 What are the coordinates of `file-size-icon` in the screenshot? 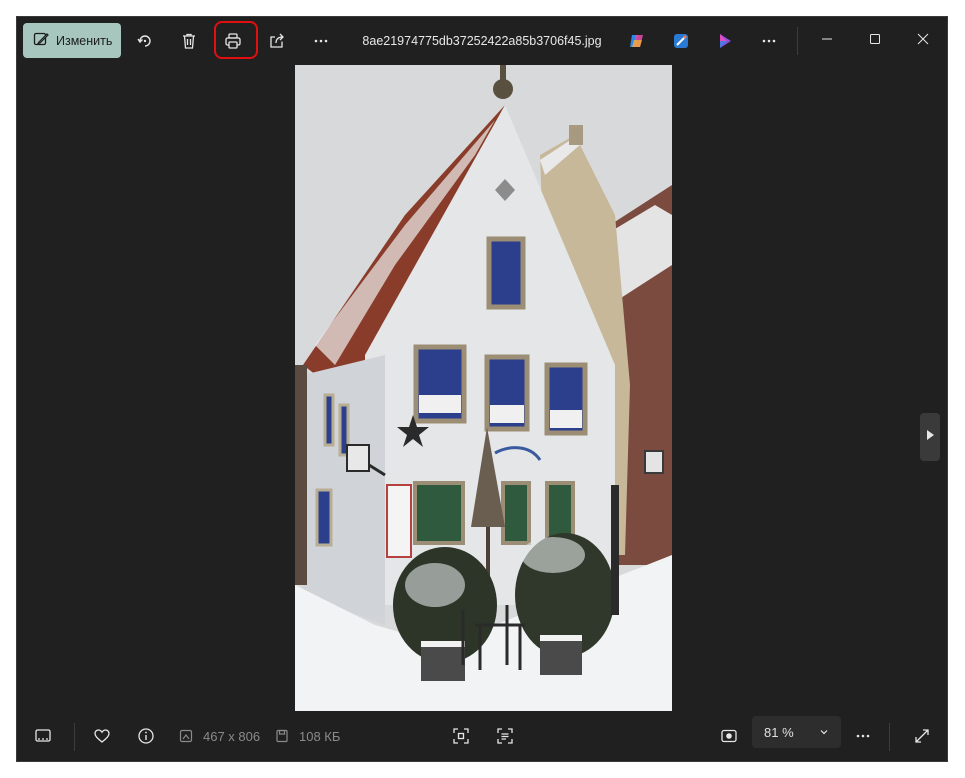 It's located at (282, 736).